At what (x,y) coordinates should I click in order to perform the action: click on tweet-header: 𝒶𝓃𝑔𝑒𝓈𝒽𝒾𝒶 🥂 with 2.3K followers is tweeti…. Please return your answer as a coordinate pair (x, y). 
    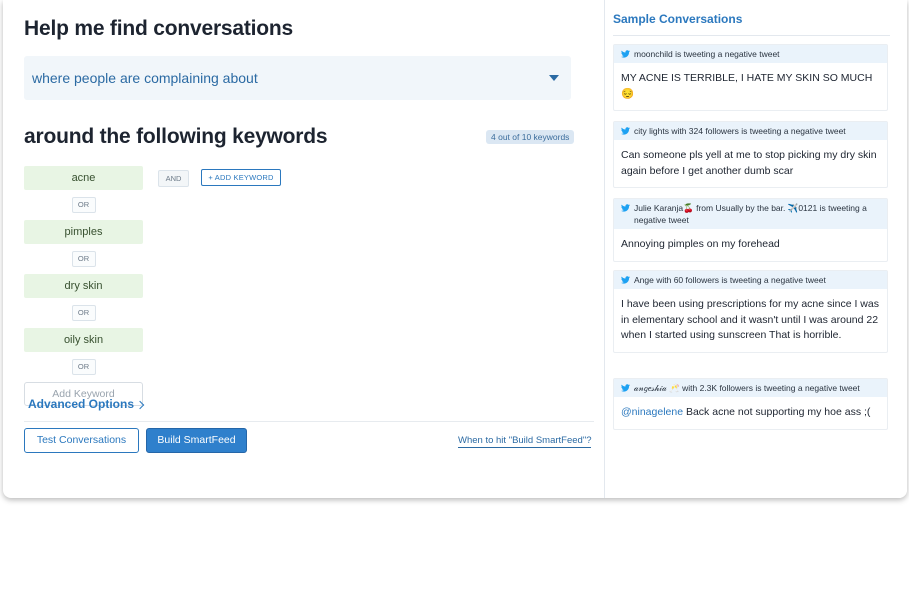
    Looking at the image, I should click on (750, 388).